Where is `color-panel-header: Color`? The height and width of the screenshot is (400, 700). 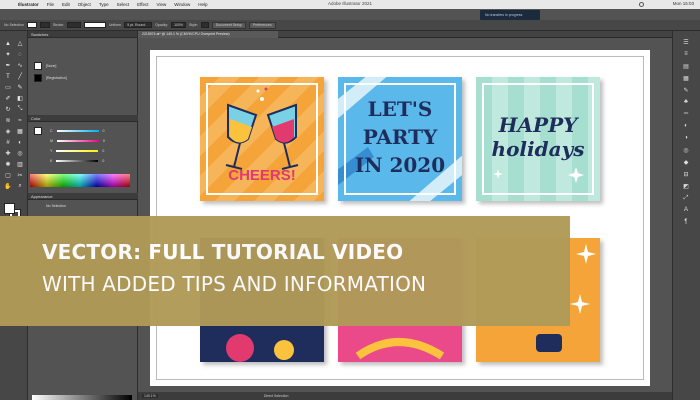 color-panel-header: Color is located at coordinates (83, 118).